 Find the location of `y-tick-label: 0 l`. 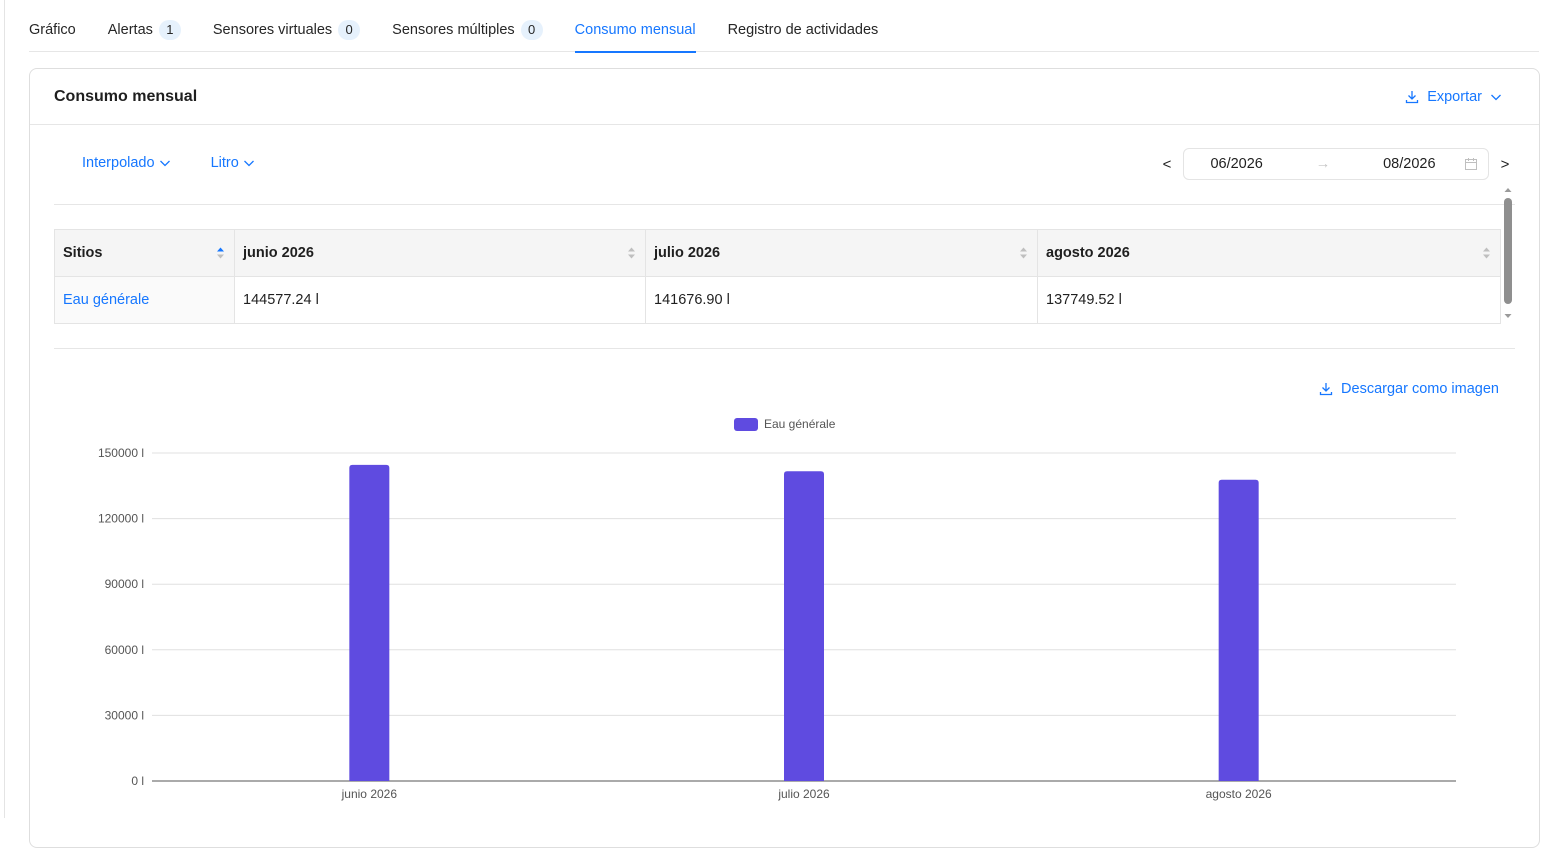

y-tick-label: 0 l is located at coordinates (137, 781).